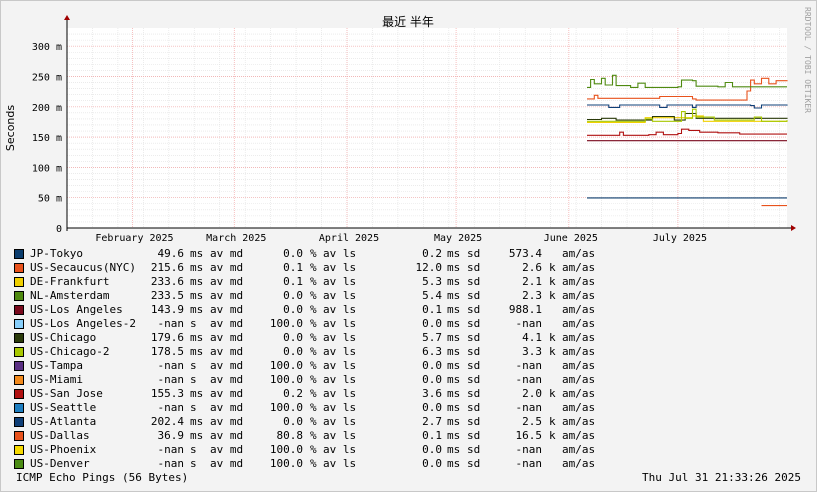 Image resolution: width=817 pixels, height=492 pixels. I want to click on legend-amas: 4.1, so click(532, 337).